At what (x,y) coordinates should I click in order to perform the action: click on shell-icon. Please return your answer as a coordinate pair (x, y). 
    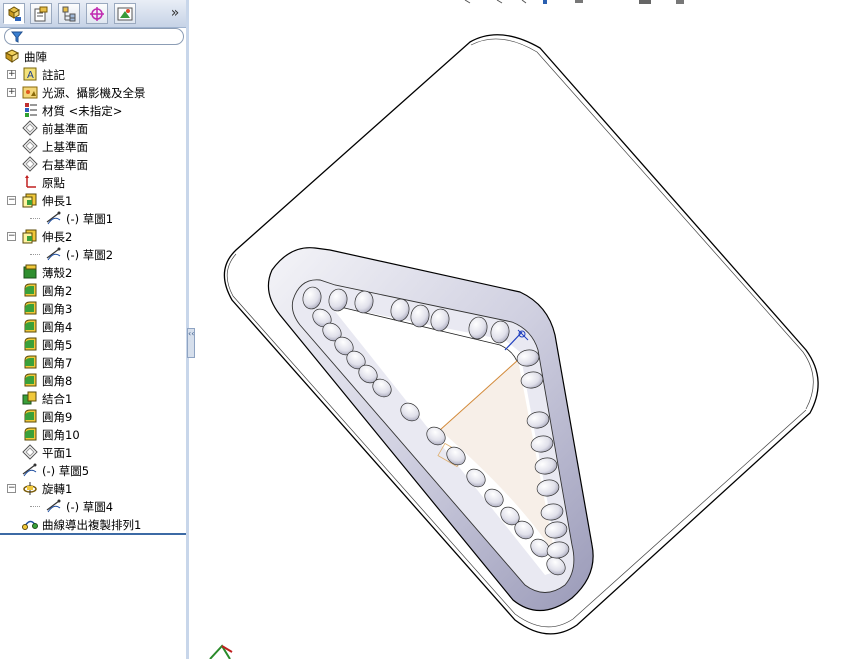
    Looking at the image, I should click on (30, 271).